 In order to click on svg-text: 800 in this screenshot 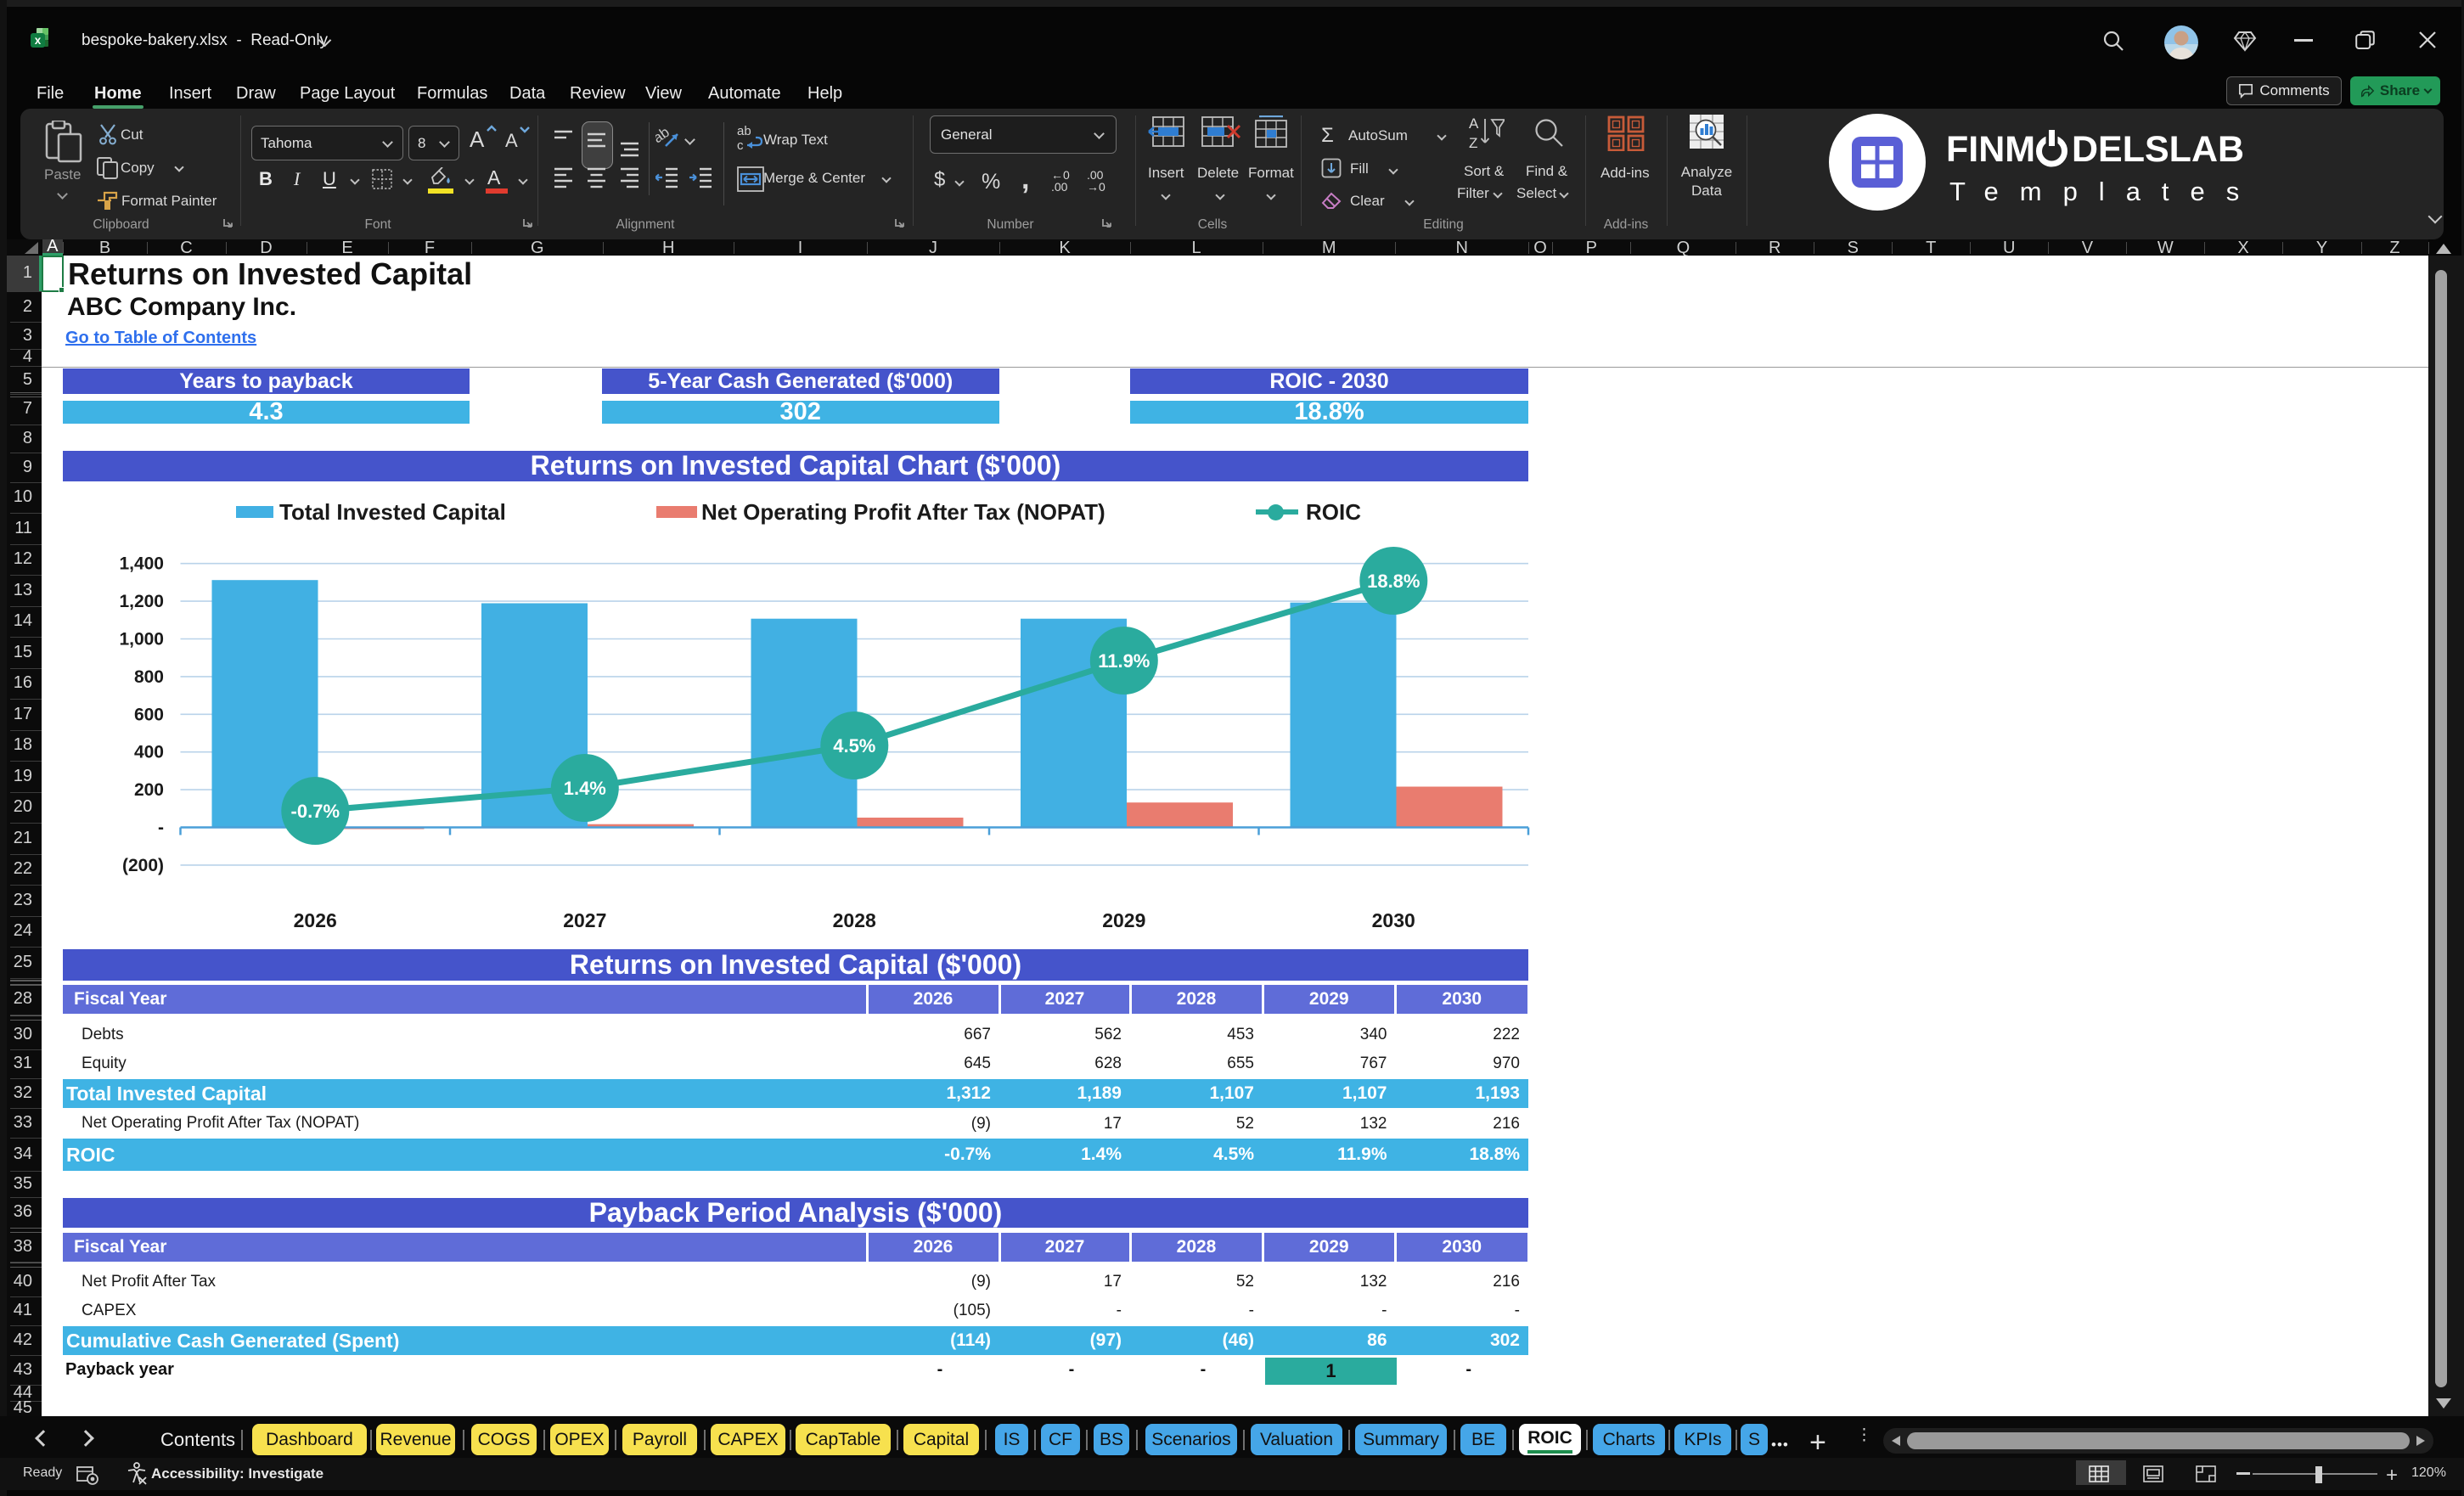, I will do `click(149, 677)`.